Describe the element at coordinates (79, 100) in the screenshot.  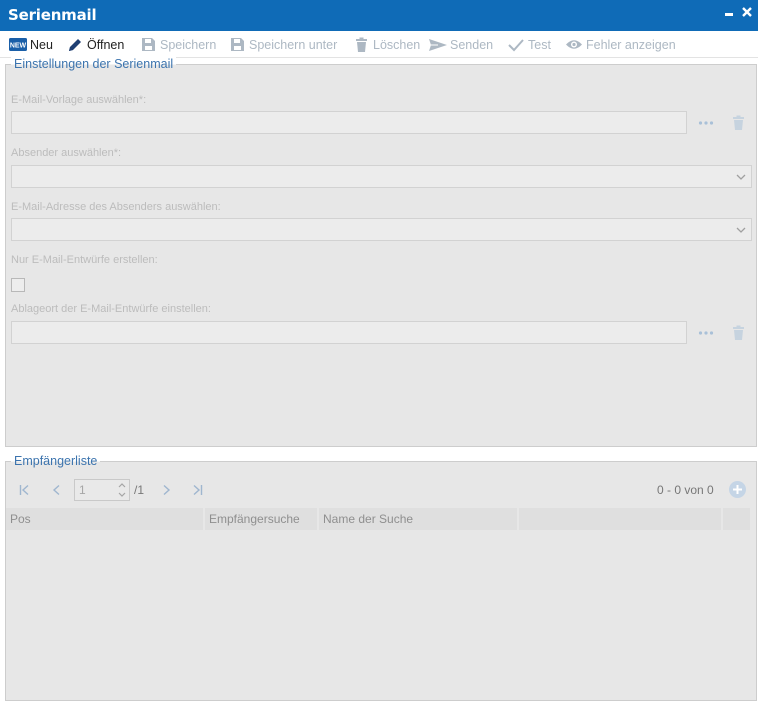
I see `template-label: E-Mail-Vorlage auswählen*:` at that location.